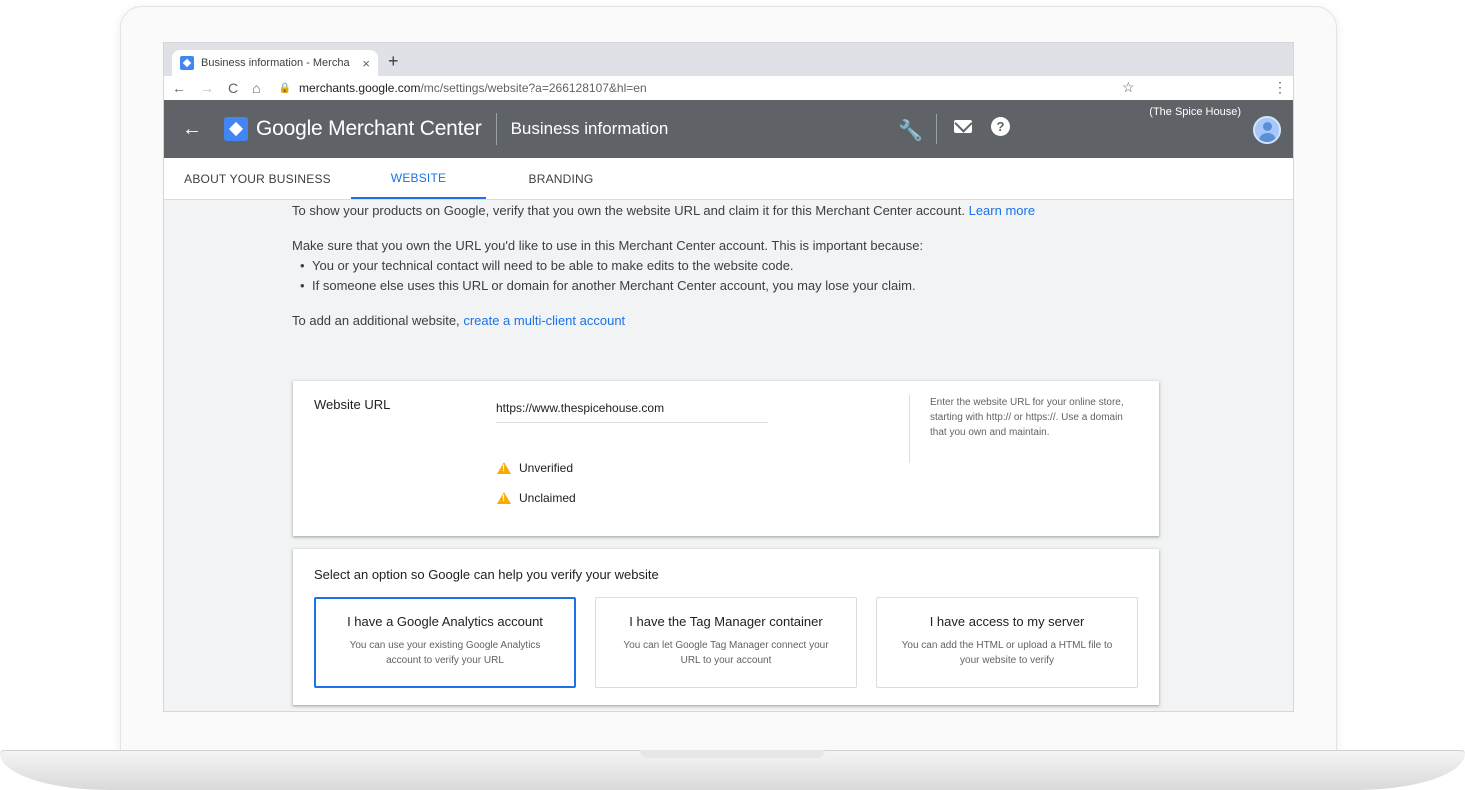 The height and width of the screenshot is (790, 1465). Describe the element at coordinates (179, 88) in the screenshot. I see `back-icon: ←` at that location.